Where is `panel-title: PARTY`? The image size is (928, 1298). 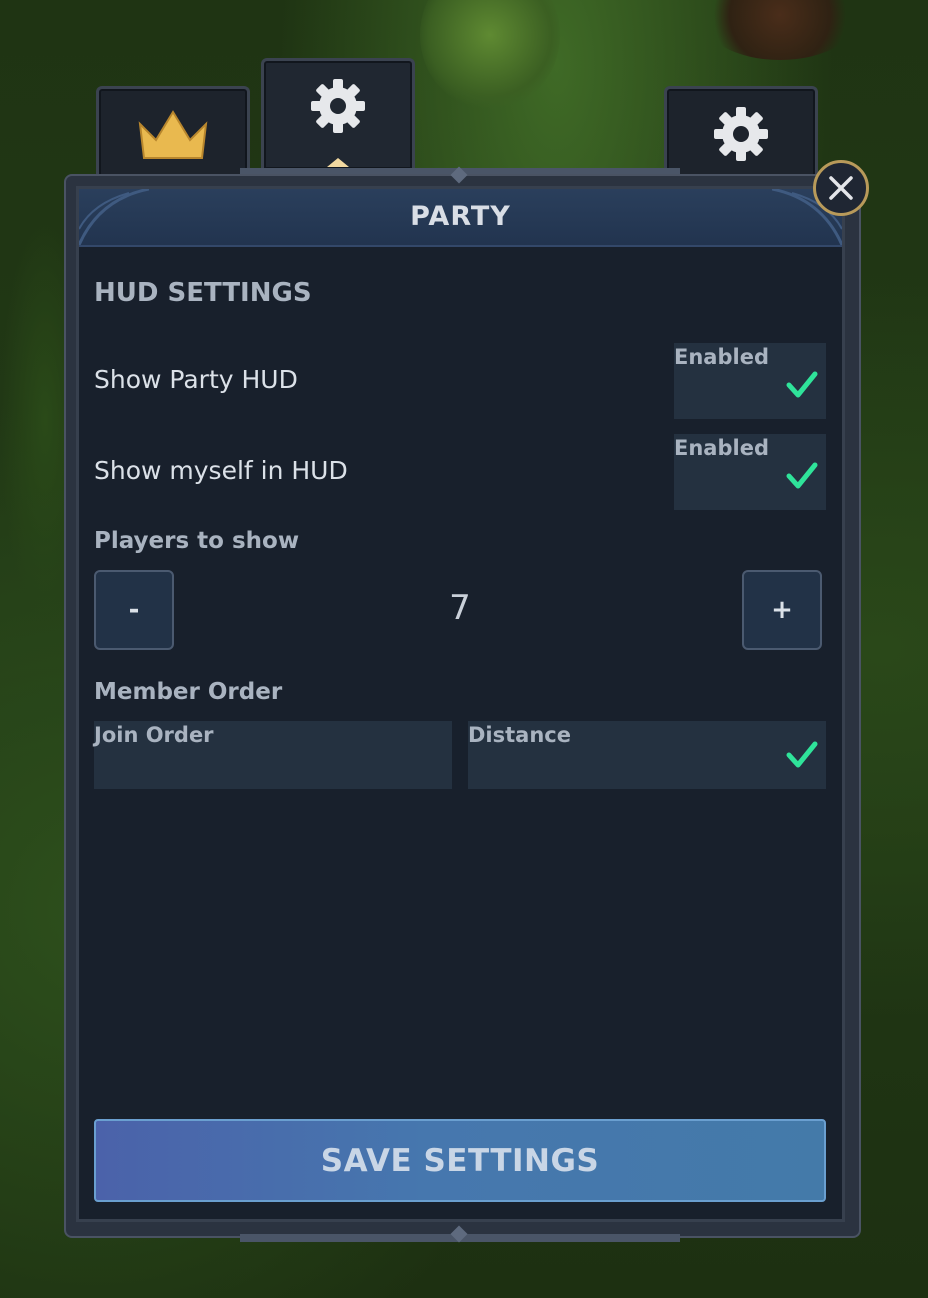
panel-title: PARTY is located at coordinates (460, 216).